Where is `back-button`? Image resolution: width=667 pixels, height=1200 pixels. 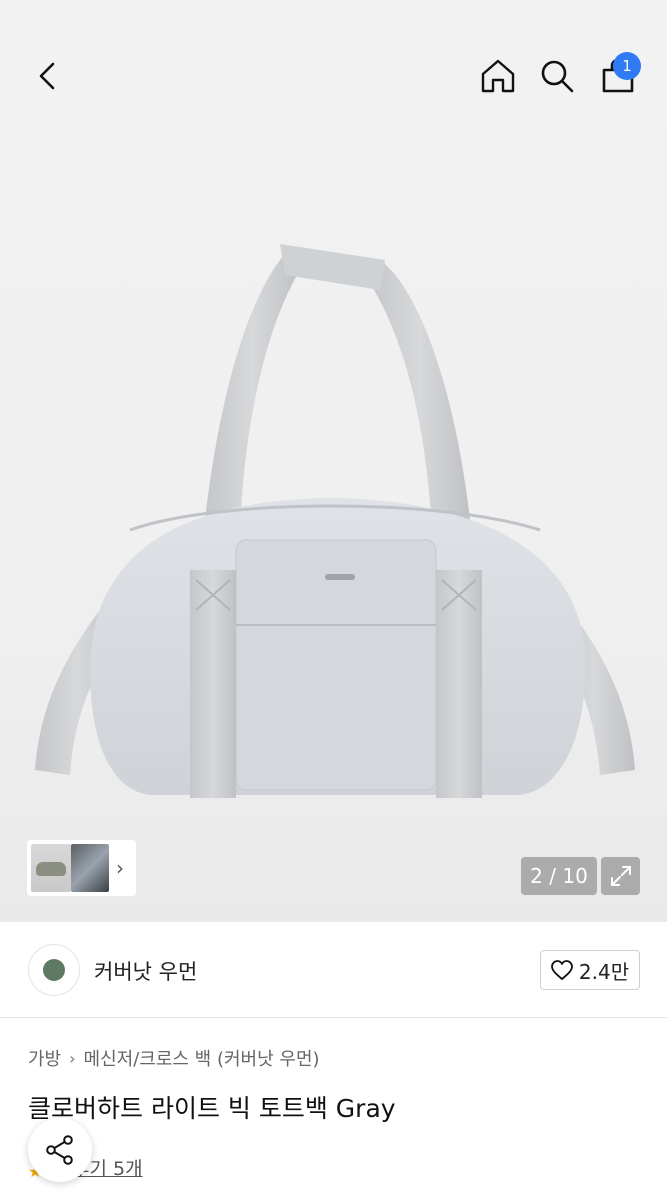 back-button is located at coordinates (47, 76).